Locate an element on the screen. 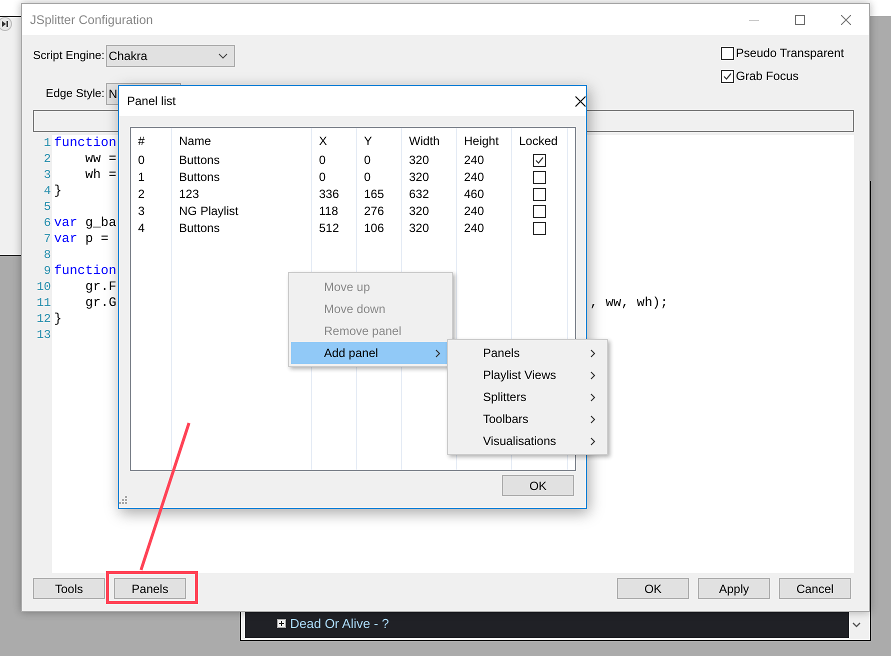 This screenshot has width=891, height=656. line-number: 8 is located at coordinates (47, 255).